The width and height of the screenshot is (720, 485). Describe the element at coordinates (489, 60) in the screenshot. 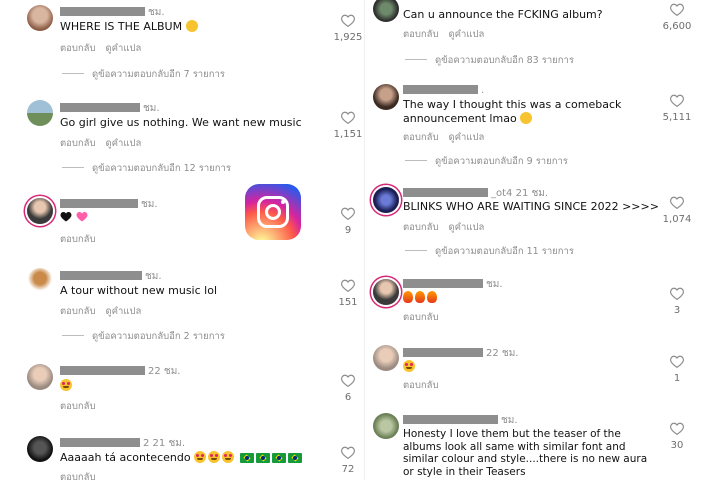

I see `view-replies-link: ดูข้อความตอบกลับอีก 83 รายการ` at that location.